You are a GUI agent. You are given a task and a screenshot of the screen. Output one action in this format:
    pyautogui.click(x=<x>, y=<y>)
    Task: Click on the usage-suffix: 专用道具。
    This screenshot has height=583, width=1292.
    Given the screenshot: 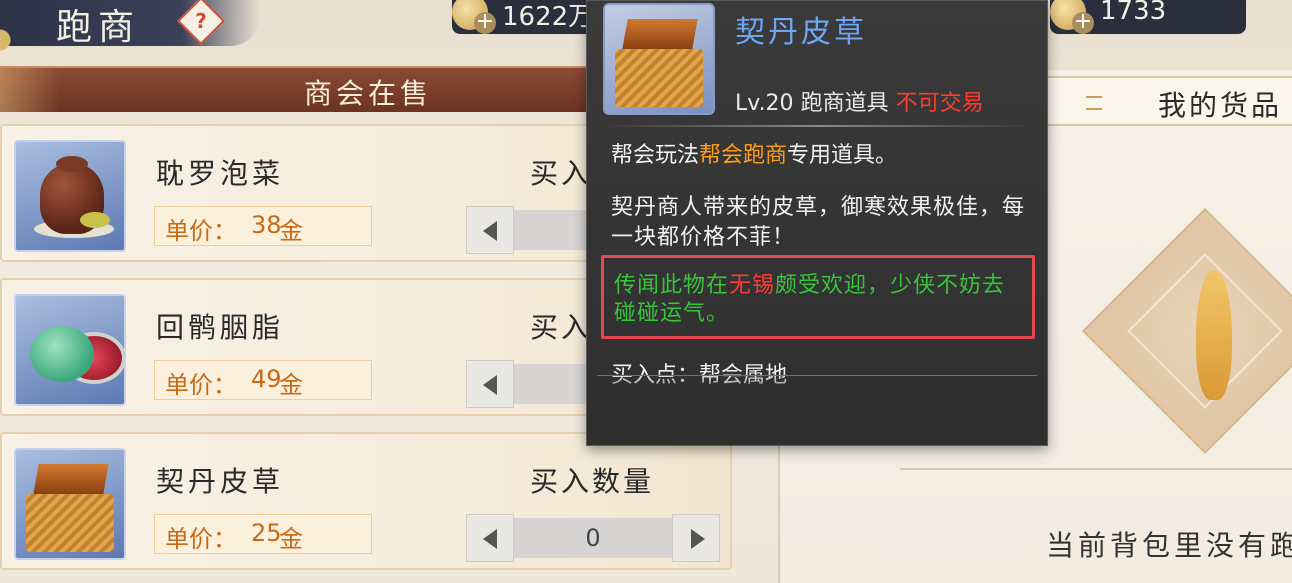 What is the action you would take?
    pyautogui.click(x=842, y=155)
    